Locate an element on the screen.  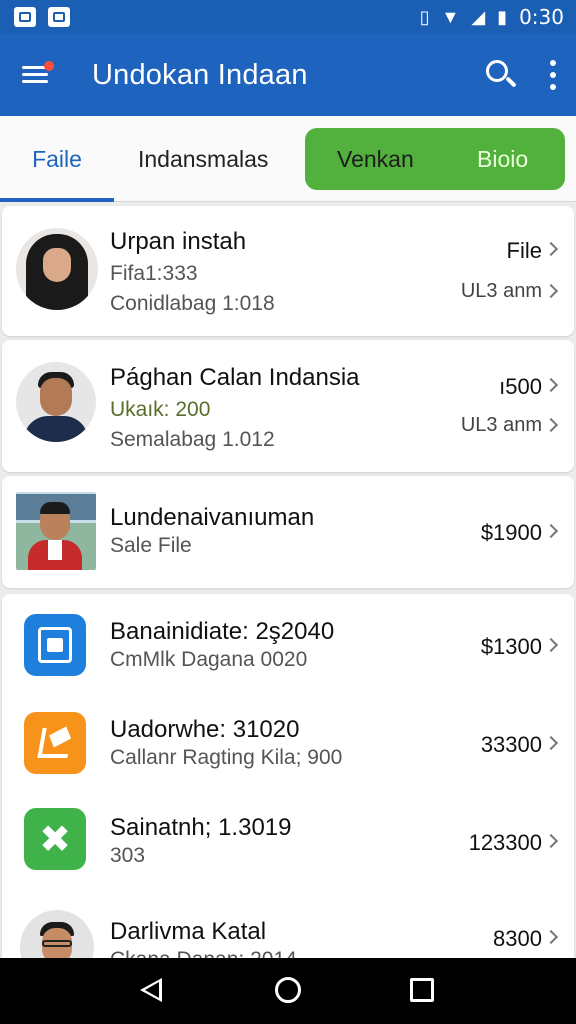
status-time: 0:30 is located at coordinates (541, 17).